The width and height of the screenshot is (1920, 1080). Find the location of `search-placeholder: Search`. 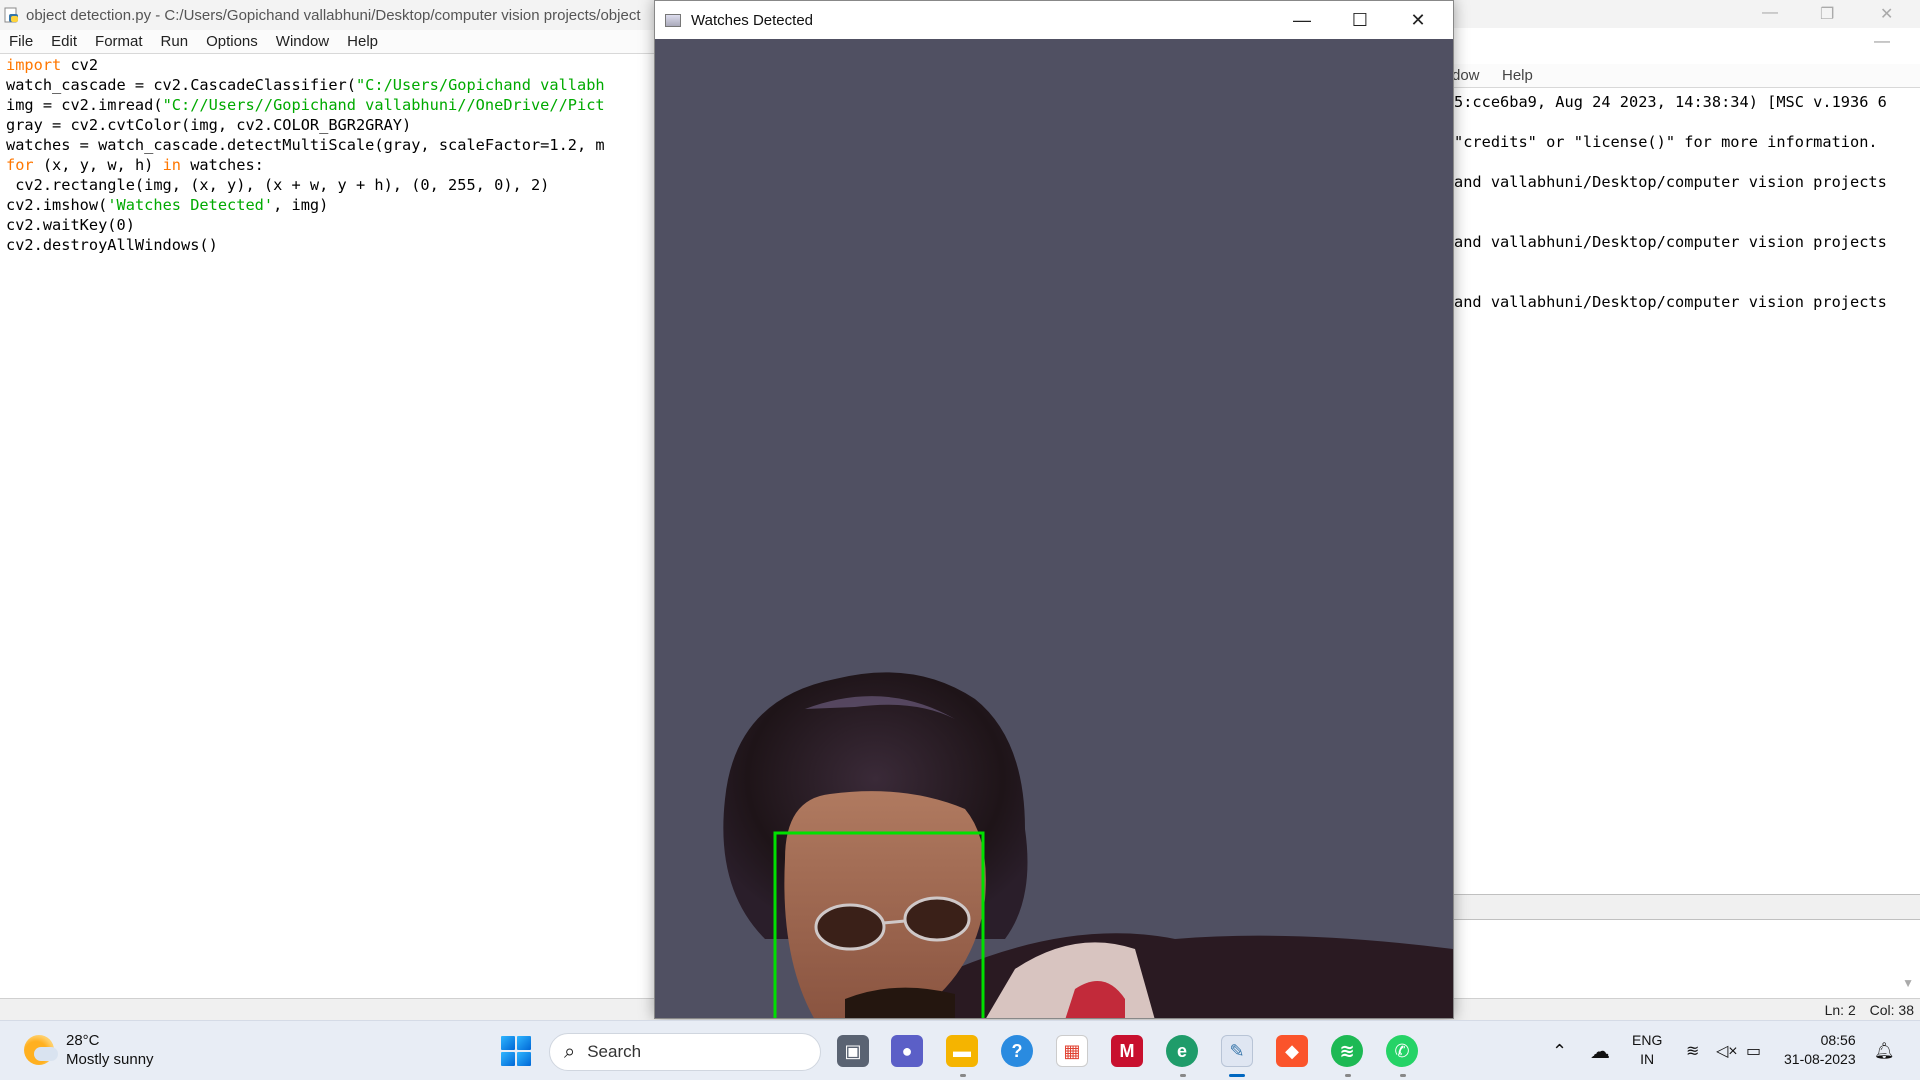

search-placeholder: Search is located at coordinates (614, 1051).